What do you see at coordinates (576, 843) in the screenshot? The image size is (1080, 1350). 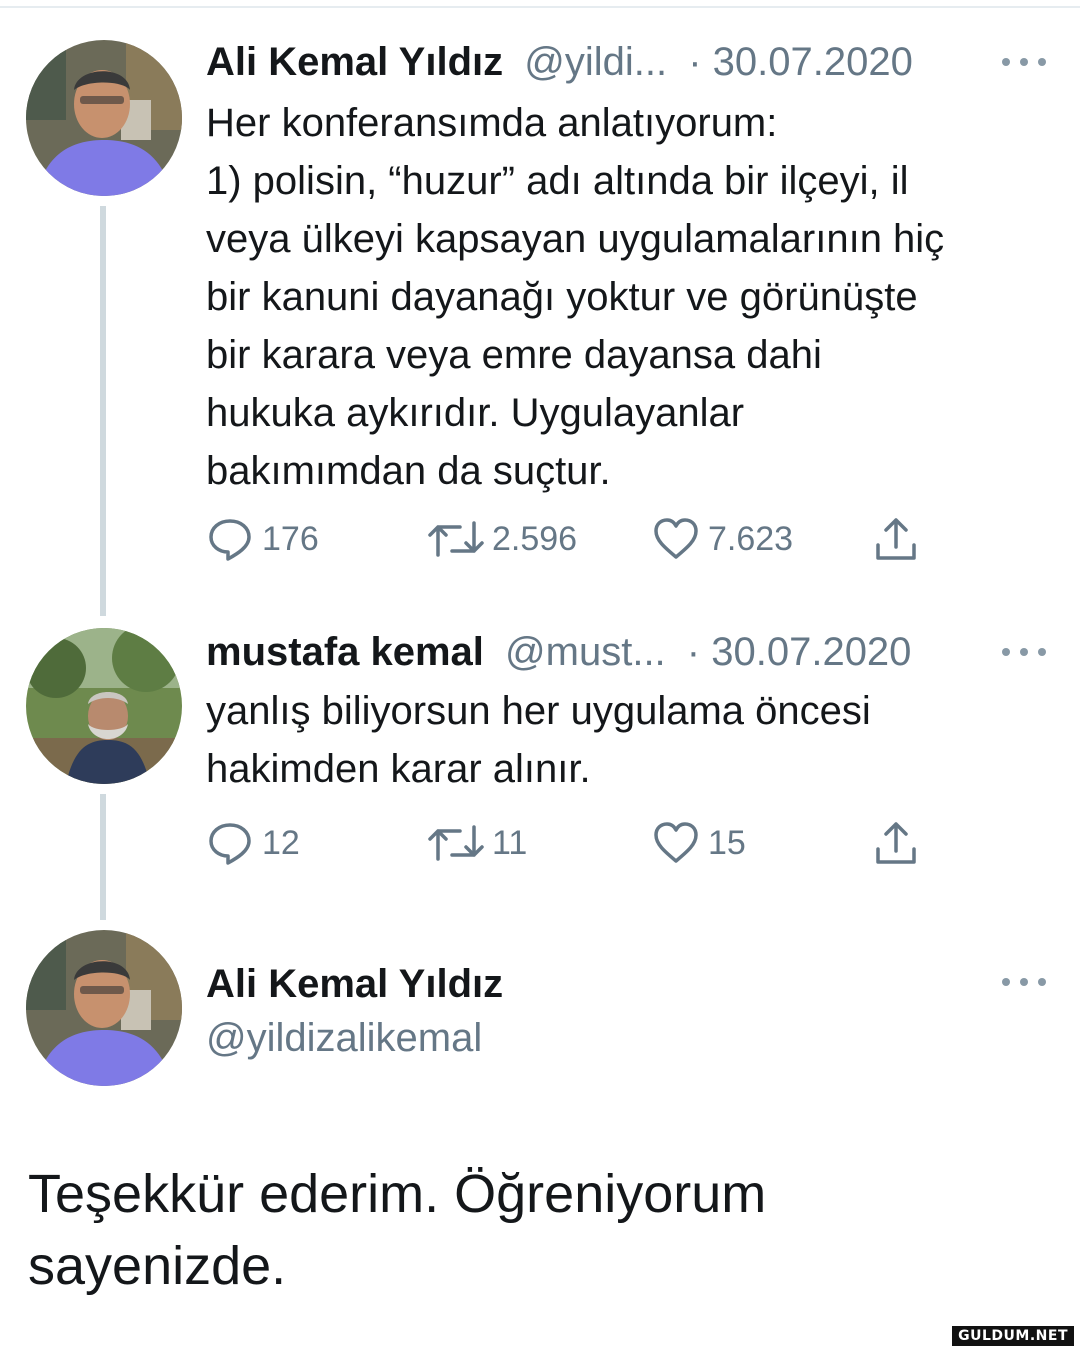 I see `tweet2-actions: 12 11 15` at bounding box center [576, 843].